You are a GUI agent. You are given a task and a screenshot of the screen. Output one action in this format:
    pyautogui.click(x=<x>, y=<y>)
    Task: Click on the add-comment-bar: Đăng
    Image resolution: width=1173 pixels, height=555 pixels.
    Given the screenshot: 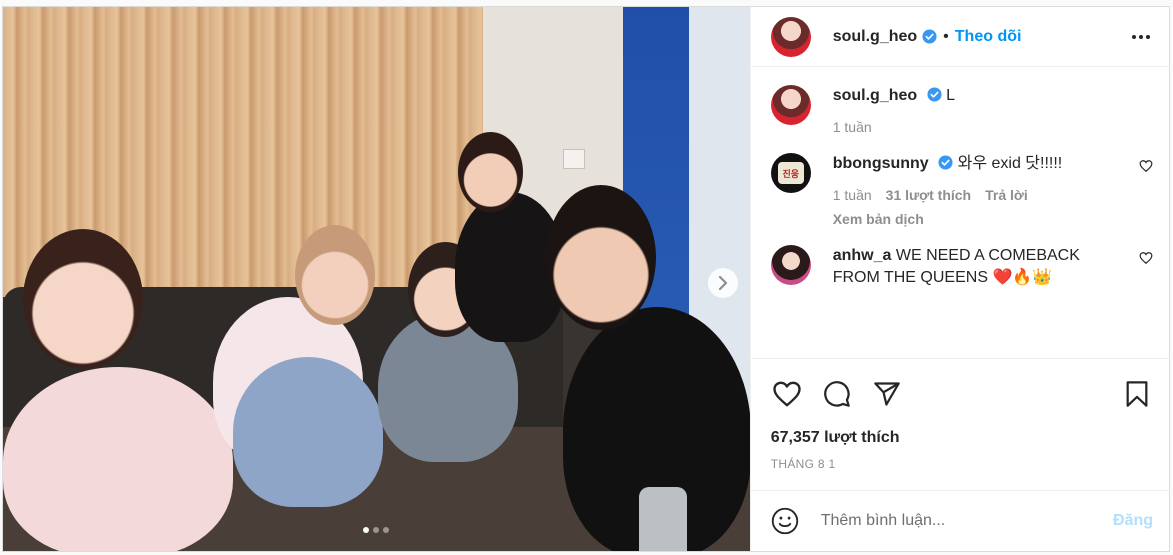 What is the action you would take?
    pyautogui.click(x=960, y=521)
    